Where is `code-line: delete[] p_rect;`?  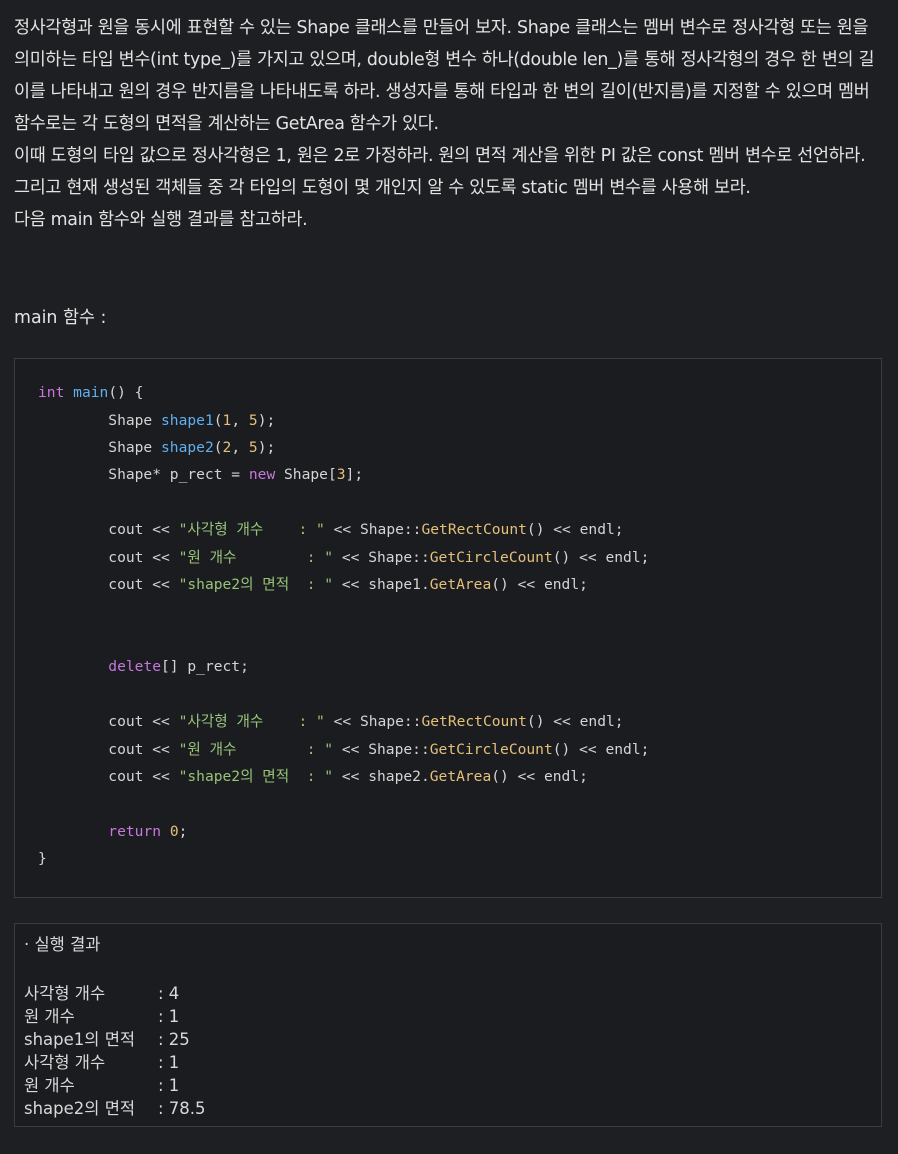
code-line: delete[] p_rect; is located at coordinates (143, 667).